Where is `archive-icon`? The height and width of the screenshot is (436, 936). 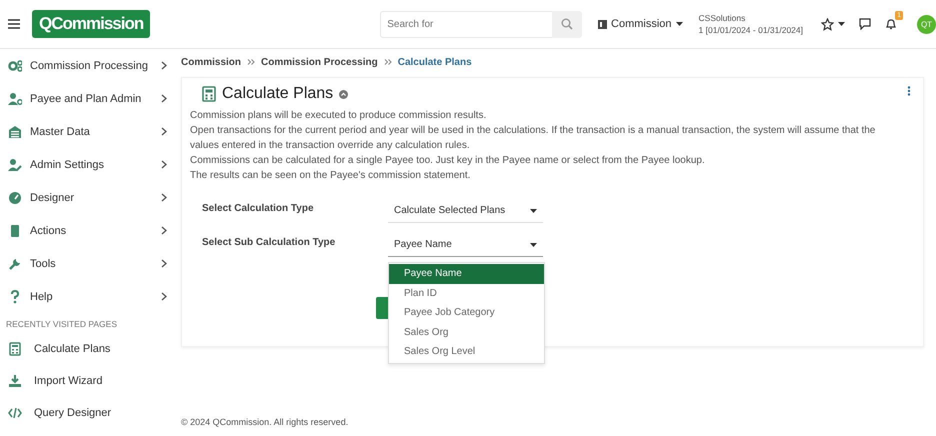
archive-icon is located at coordinates (15, 131).